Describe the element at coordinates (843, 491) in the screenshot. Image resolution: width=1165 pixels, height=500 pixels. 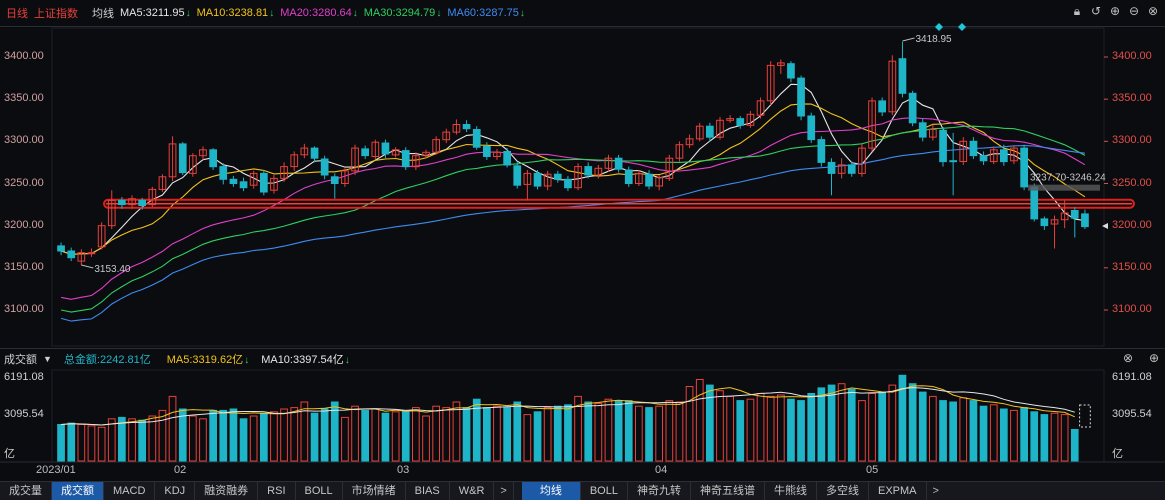
I see `tab-long-short: 多空线` at that location.